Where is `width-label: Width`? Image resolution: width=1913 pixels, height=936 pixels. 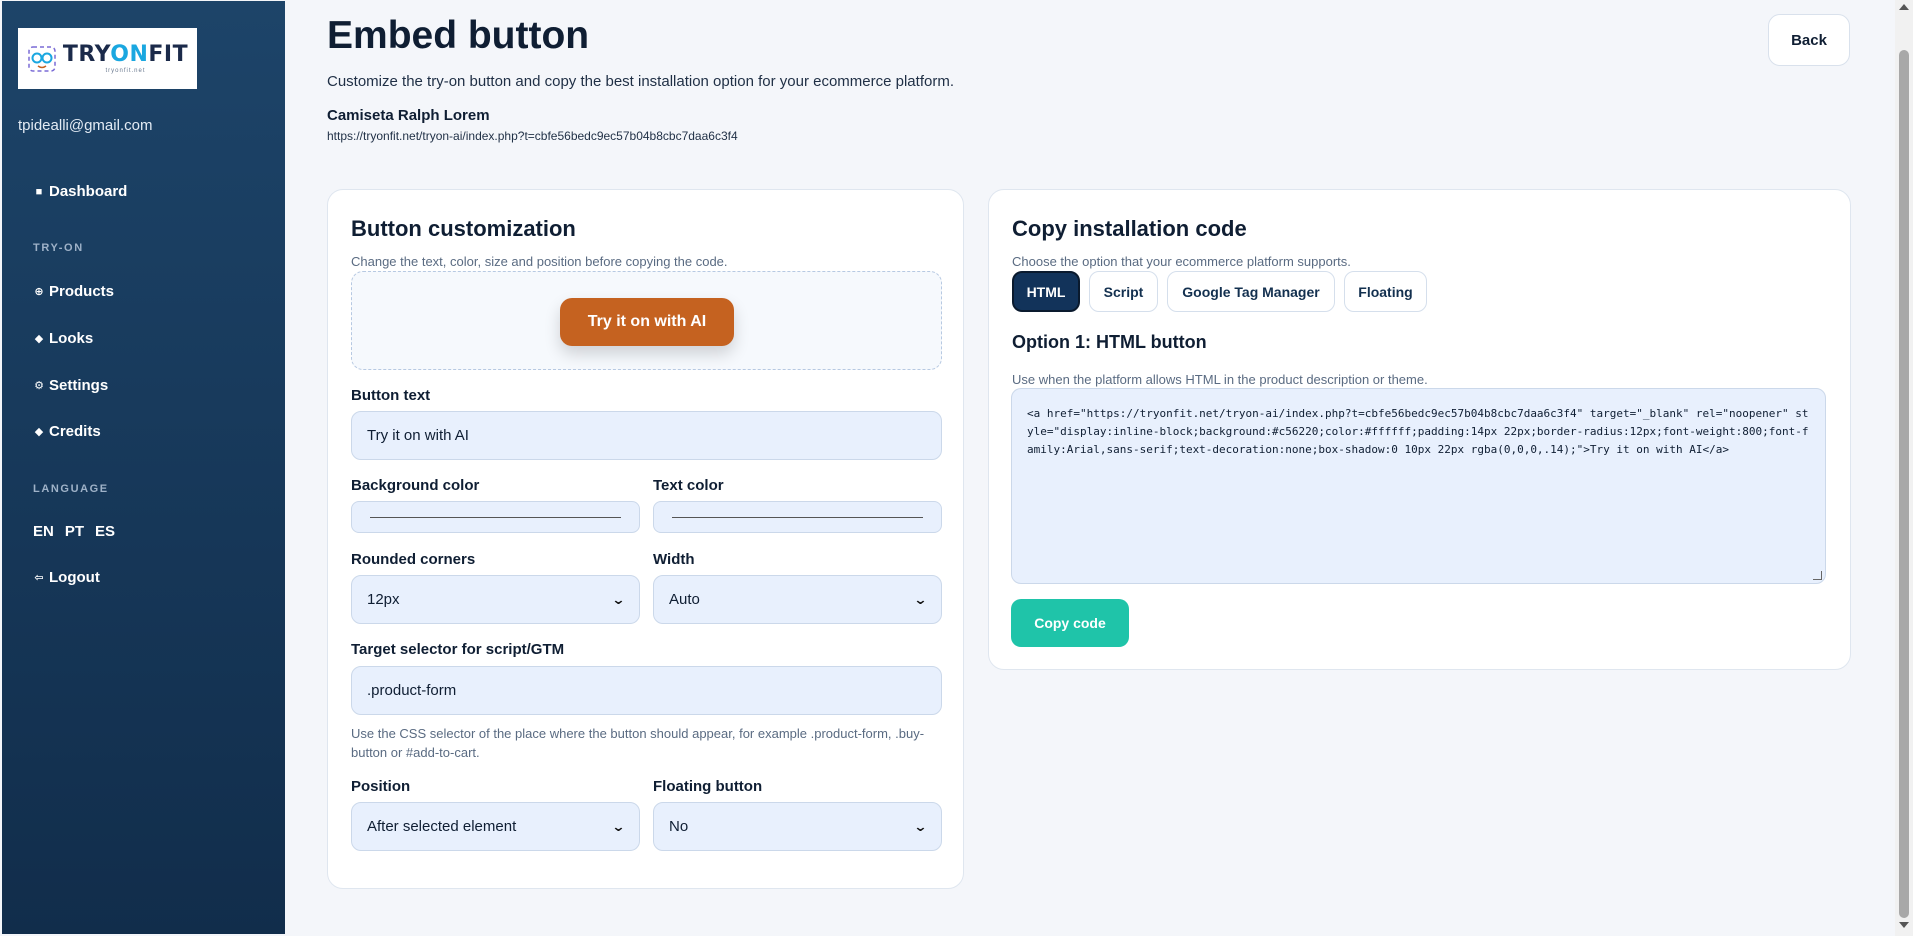 width-label: Width is located at coordinates (674, 559).